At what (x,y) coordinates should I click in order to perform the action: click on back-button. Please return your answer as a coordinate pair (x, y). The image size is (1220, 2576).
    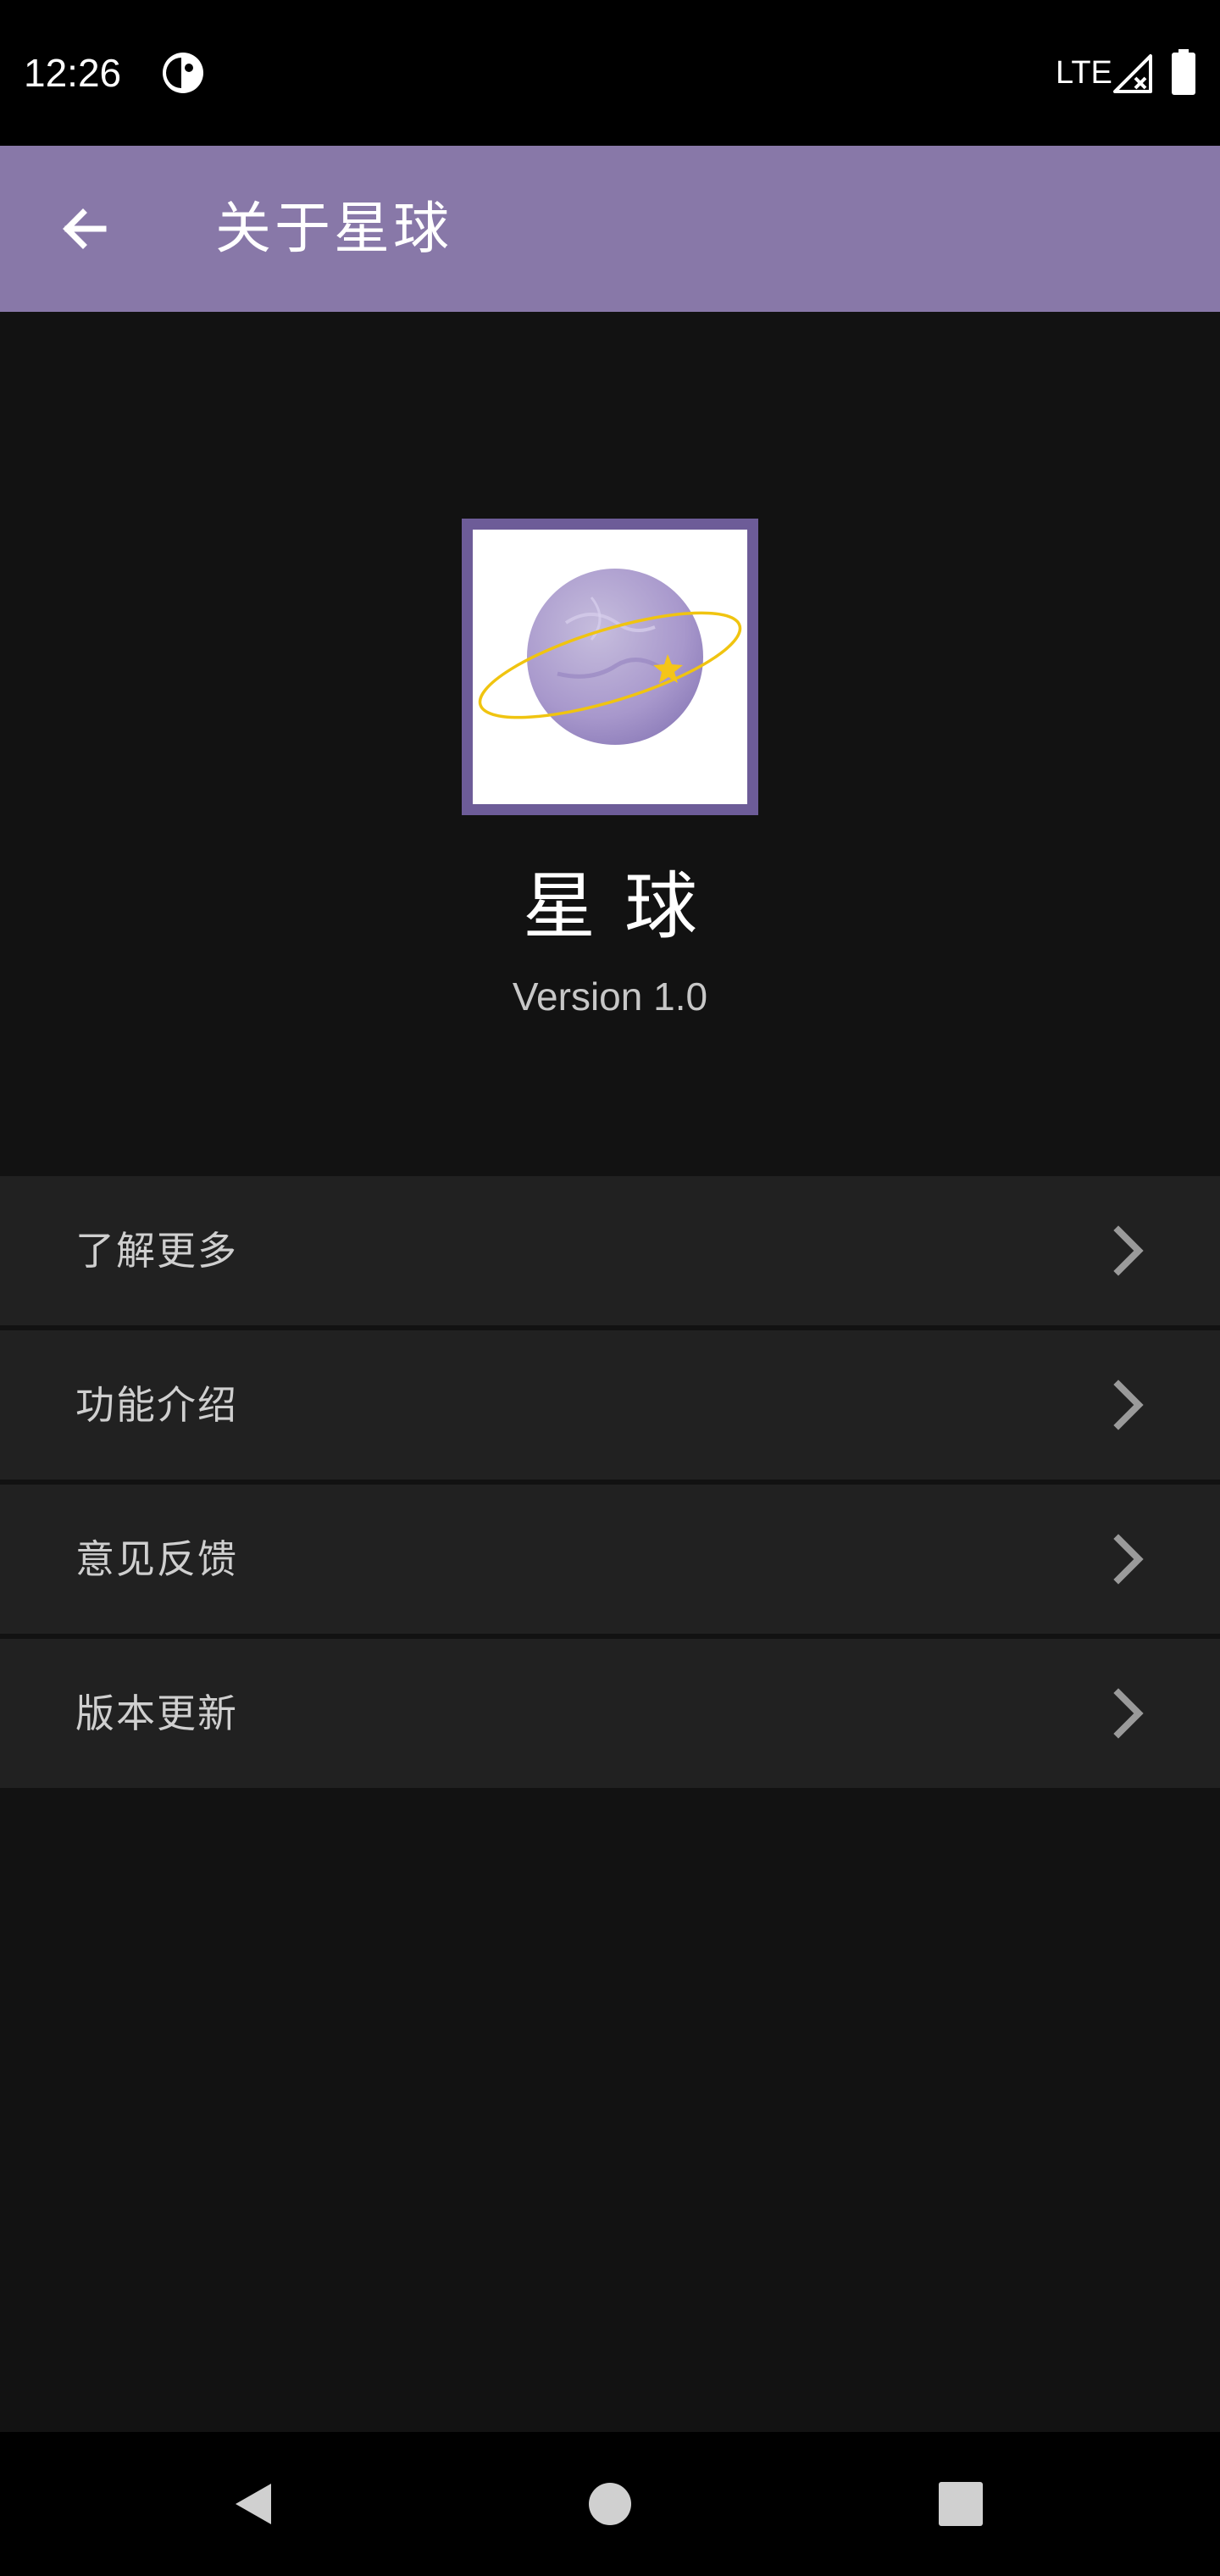
    Looking at the image, I should click on (85, 229).